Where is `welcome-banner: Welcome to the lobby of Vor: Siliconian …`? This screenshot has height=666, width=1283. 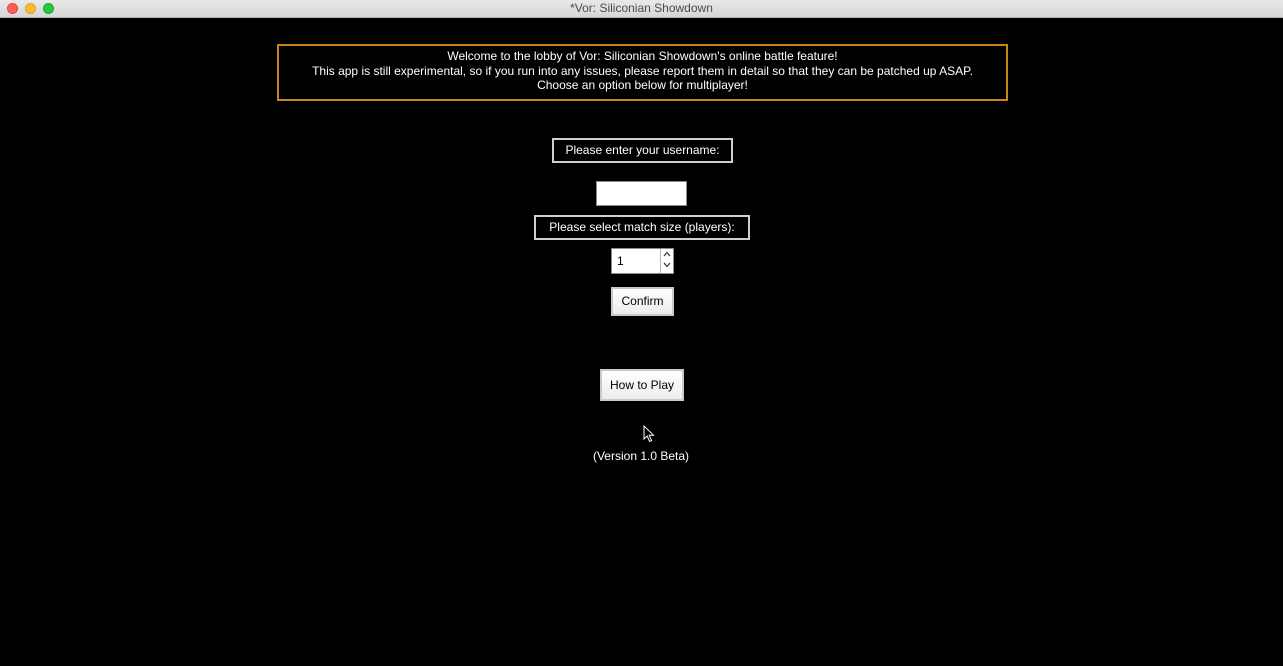 welcome-banner: Welcome to the lobby of Vor: Siliconian … is located at coordinates (642, 72).